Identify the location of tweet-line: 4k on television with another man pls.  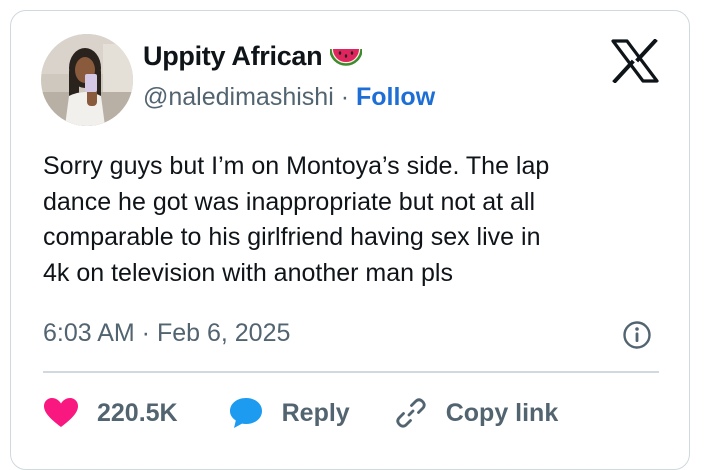
(248, 272).